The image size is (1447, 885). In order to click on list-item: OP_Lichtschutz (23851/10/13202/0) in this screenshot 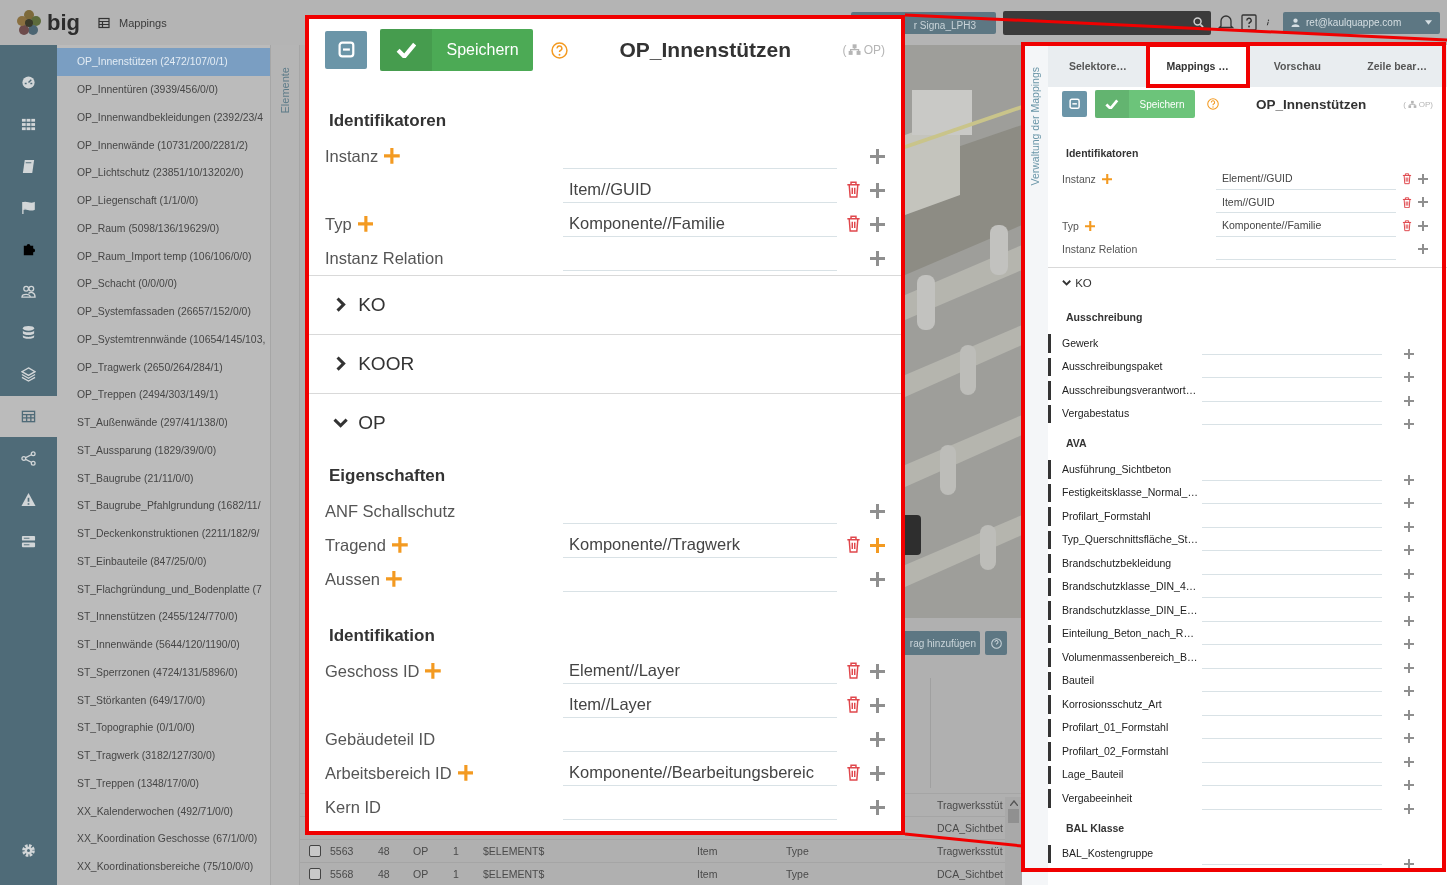, I will do `click(163, 173)`.